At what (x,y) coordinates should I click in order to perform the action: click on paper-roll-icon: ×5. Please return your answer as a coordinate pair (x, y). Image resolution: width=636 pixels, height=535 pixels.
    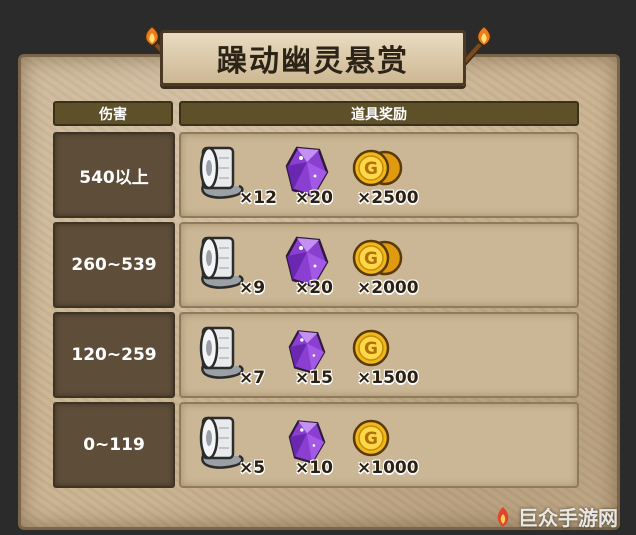
    Looking at the image, I should click on (229, 447).